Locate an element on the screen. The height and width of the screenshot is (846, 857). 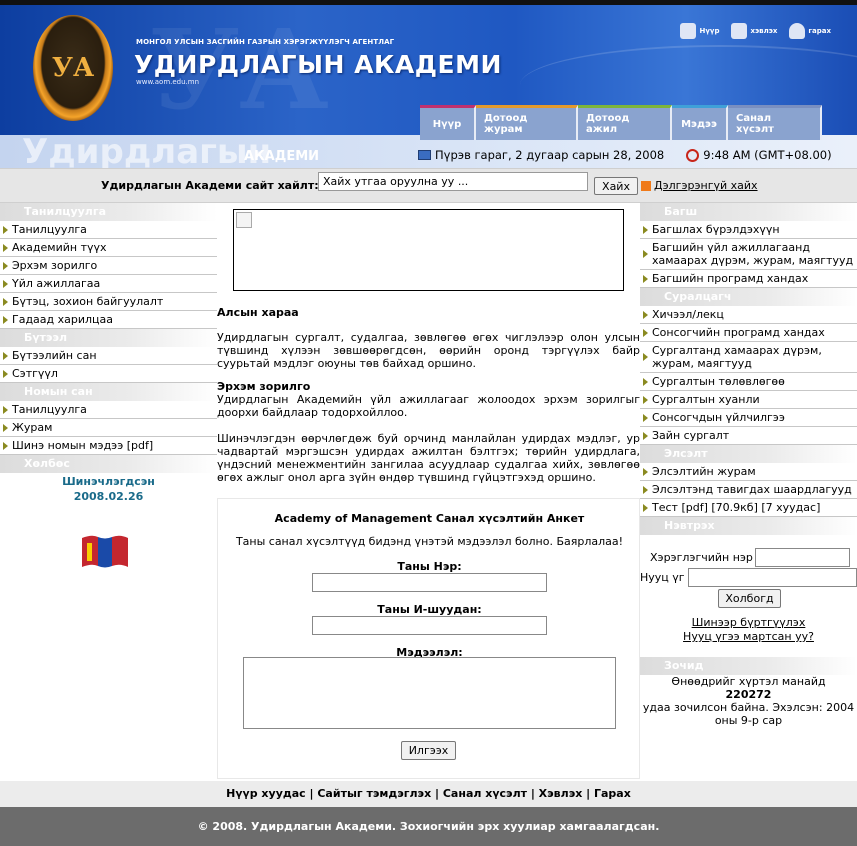
sidebar-item-teacher-program: Багшийн програмд хандах is located at coordinates (748, 279).